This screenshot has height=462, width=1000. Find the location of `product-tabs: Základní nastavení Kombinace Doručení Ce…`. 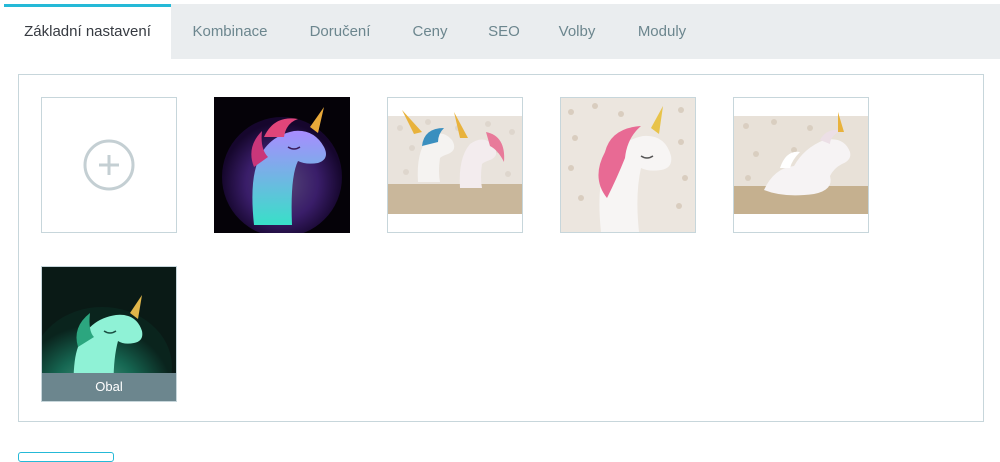

product-tabs: Základní nastavení Kombinace Doručení Ce… is located at coordinates (502, 31).